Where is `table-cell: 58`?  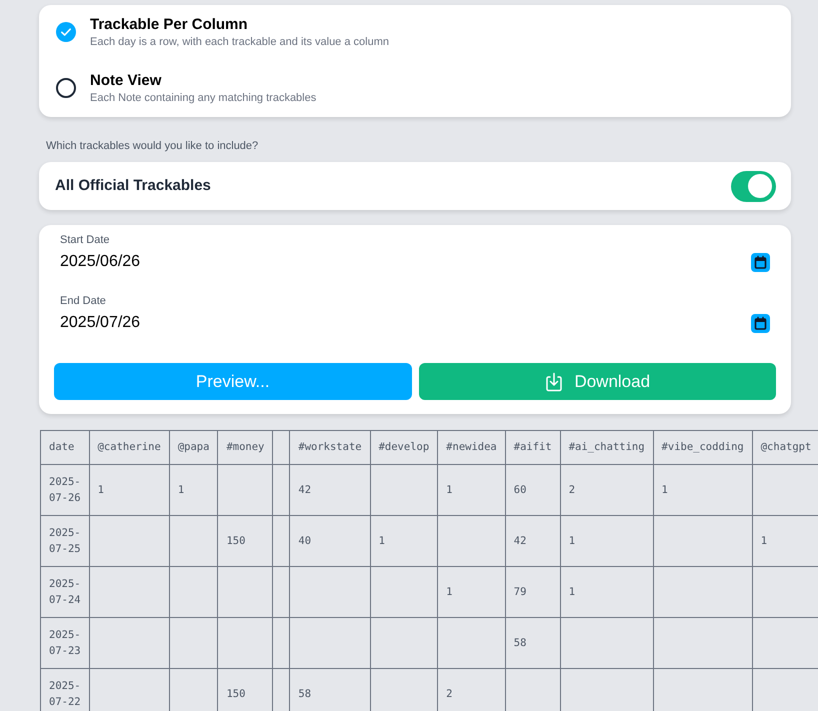 table-cell: 58 is located at coordinates (532, 643).